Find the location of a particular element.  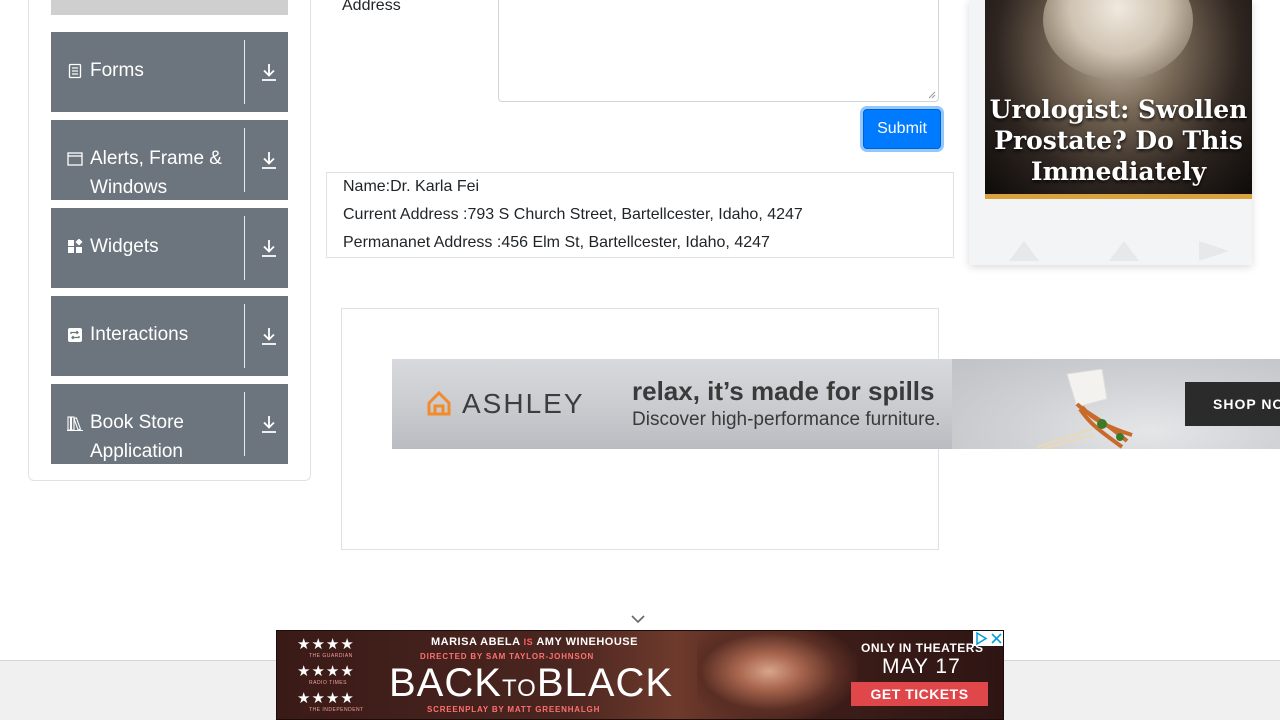

resize-grip-icon is located at coordinates (932, 95).